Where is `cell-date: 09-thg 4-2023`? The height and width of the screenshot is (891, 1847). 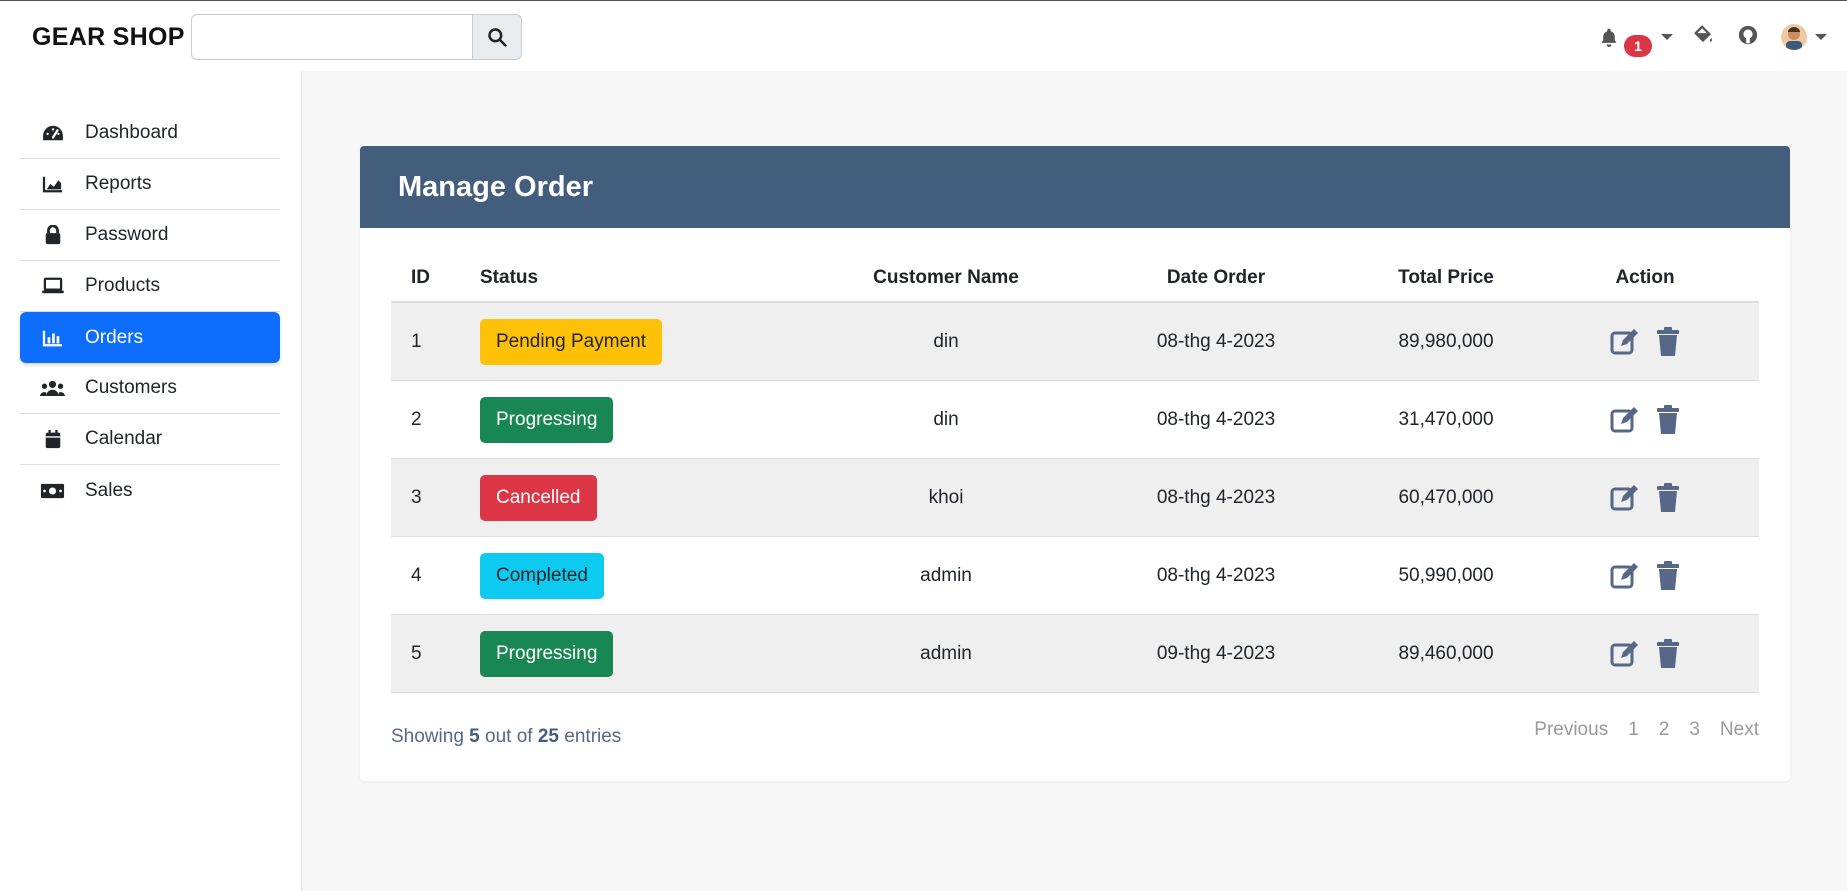 cell-date: 09-thg 4-2023 is located at coordinates (1216, 653).